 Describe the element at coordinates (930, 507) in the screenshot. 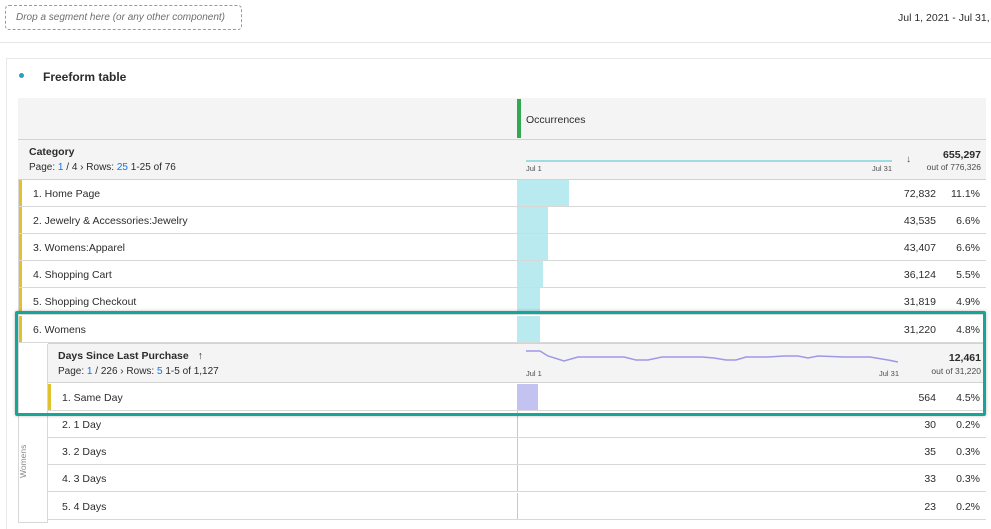

I see `row-value: 23` at that location.